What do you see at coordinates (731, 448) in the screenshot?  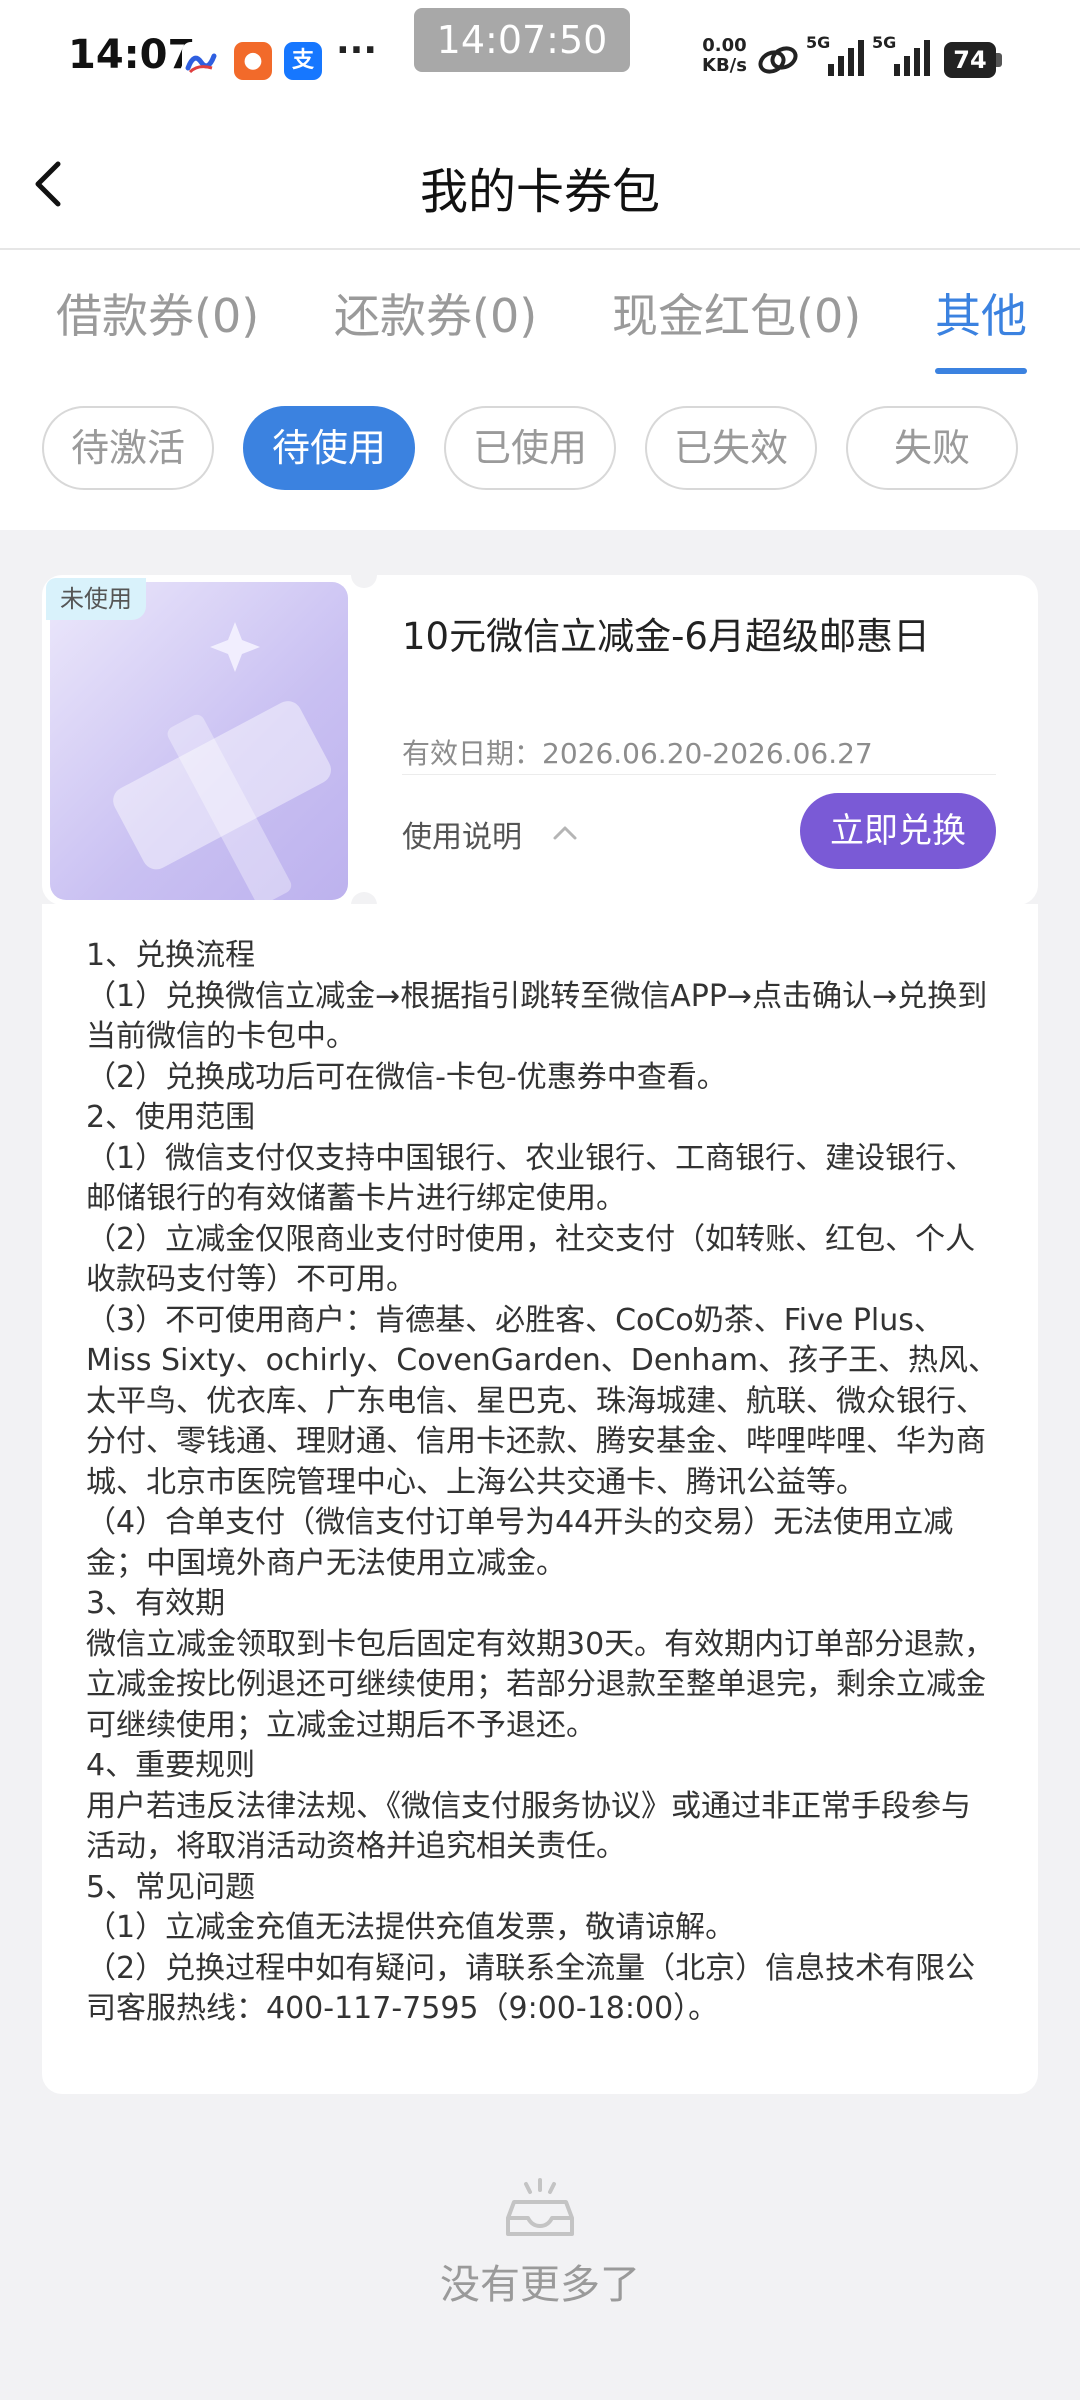 I see `filter-expired: 已失效` at bounding box center [731, 448].